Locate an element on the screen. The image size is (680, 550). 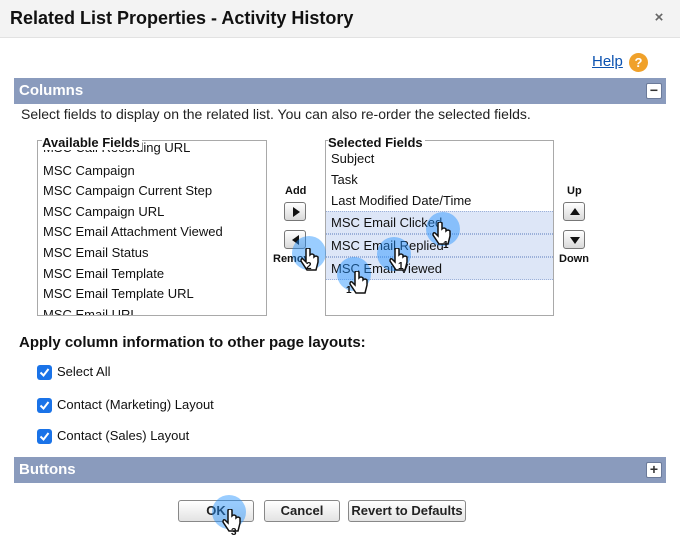
contact-sales-layout-checkbox is located at coordinates (44, 436).